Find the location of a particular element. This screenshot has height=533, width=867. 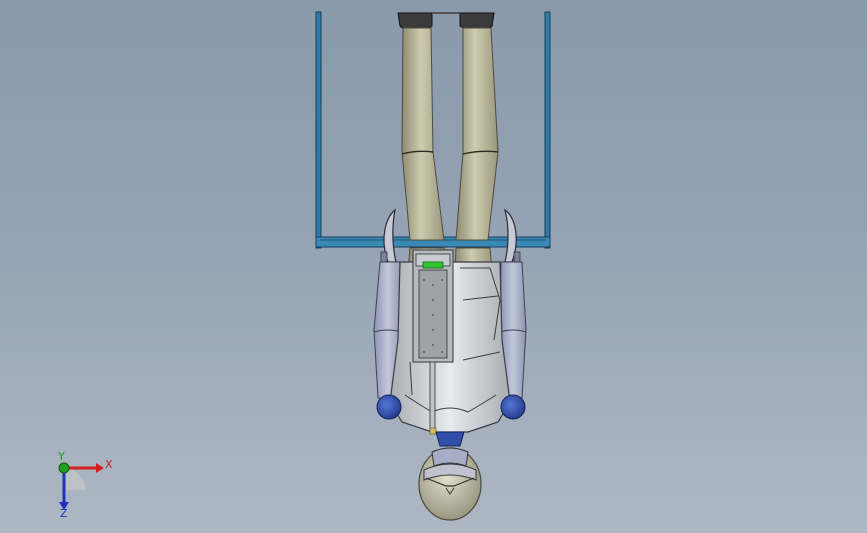

y-axis-label: Y is located at coordinates (61, 456).